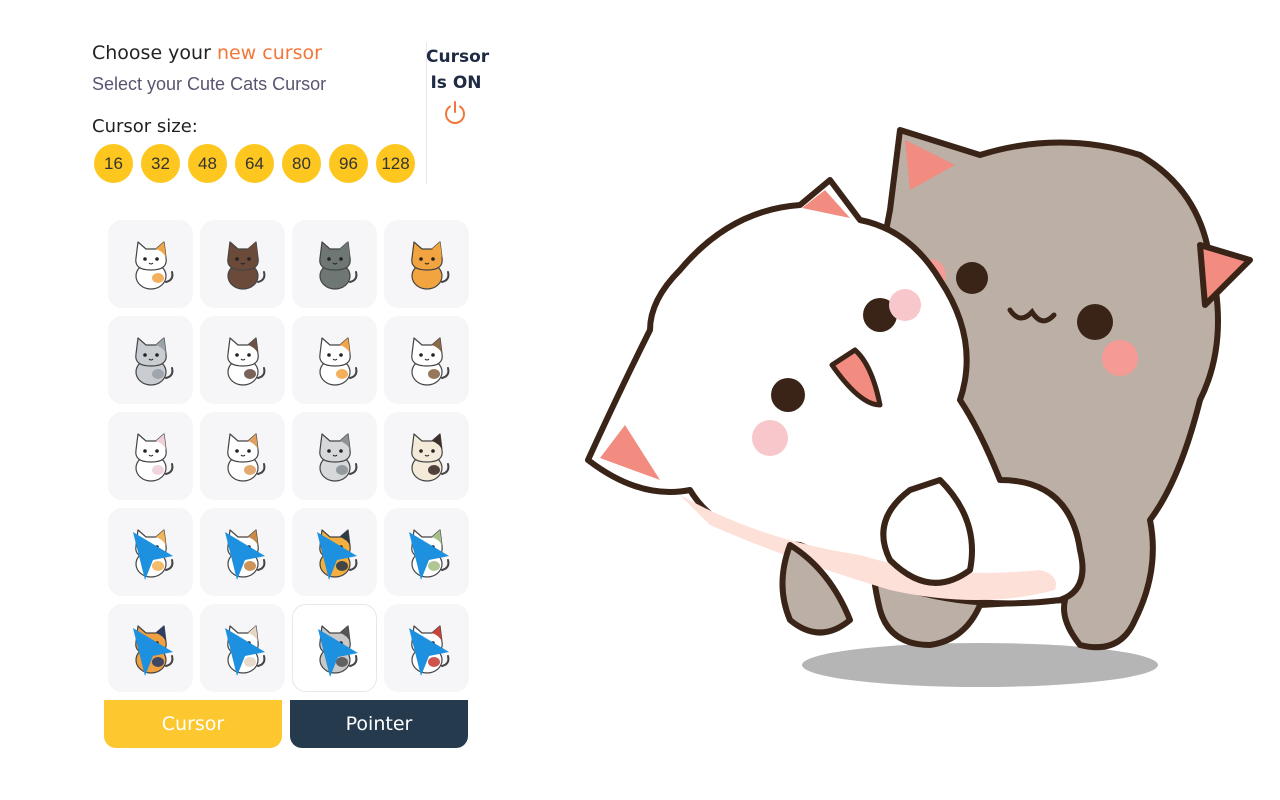  Describe the element at coordinates (337, 361) in the screenshot. I see `lying-calico-cat-icon` at that location.